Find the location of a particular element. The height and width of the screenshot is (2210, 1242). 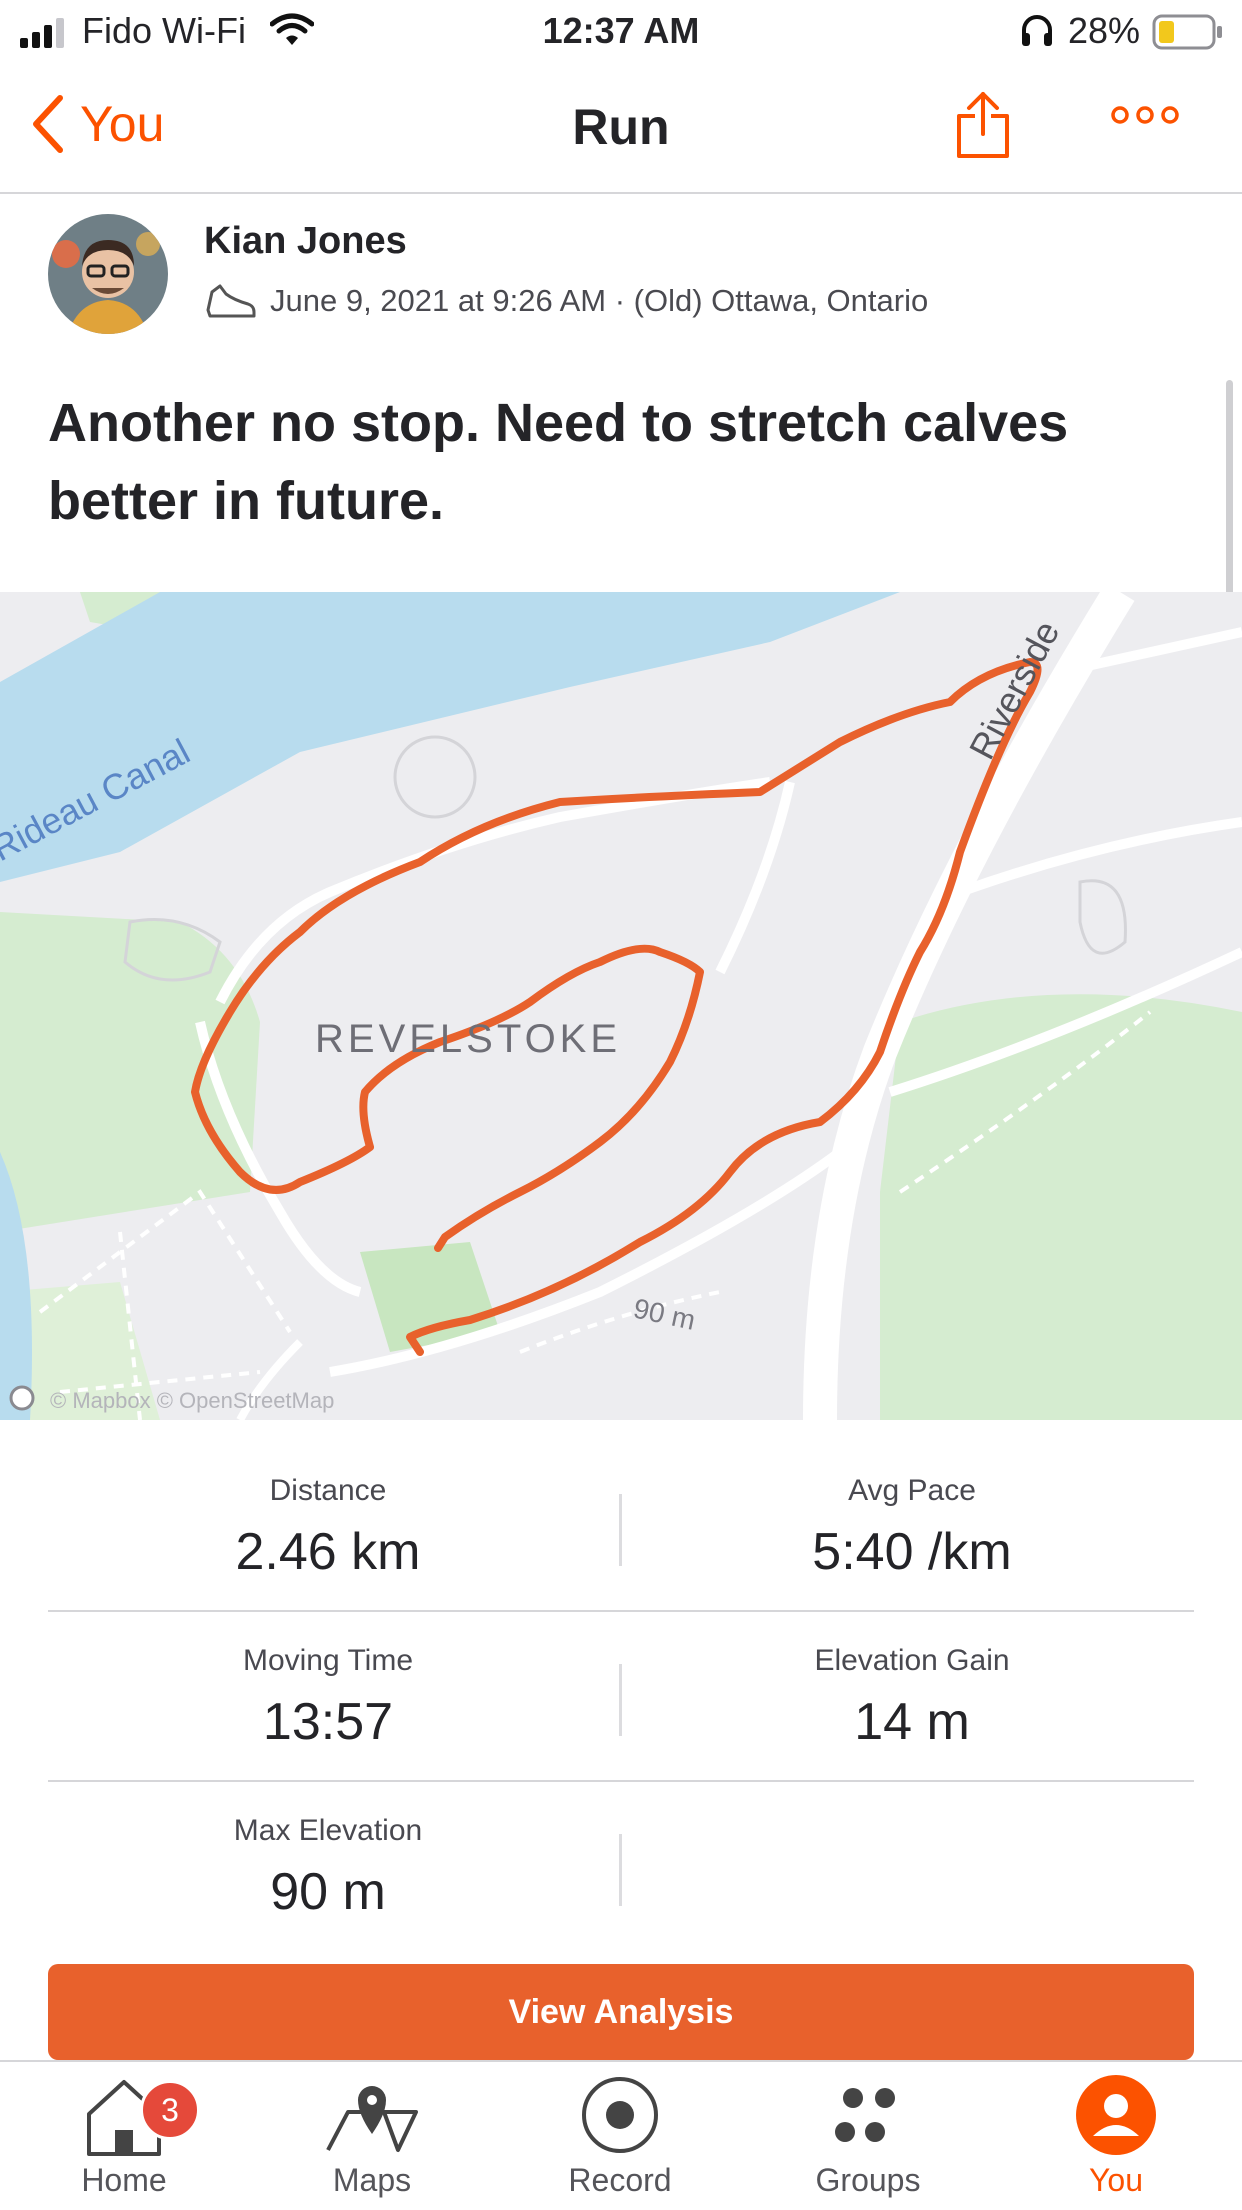

stat-value: 13:57 is located at coordinates (328, 1722).